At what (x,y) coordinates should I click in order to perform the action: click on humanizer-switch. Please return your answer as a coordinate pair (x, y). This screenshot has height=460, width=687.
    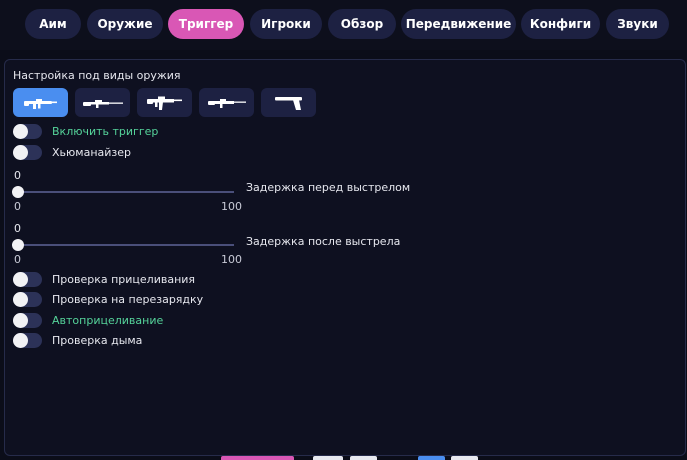
    Looking at the image, I should click on (27, 152).